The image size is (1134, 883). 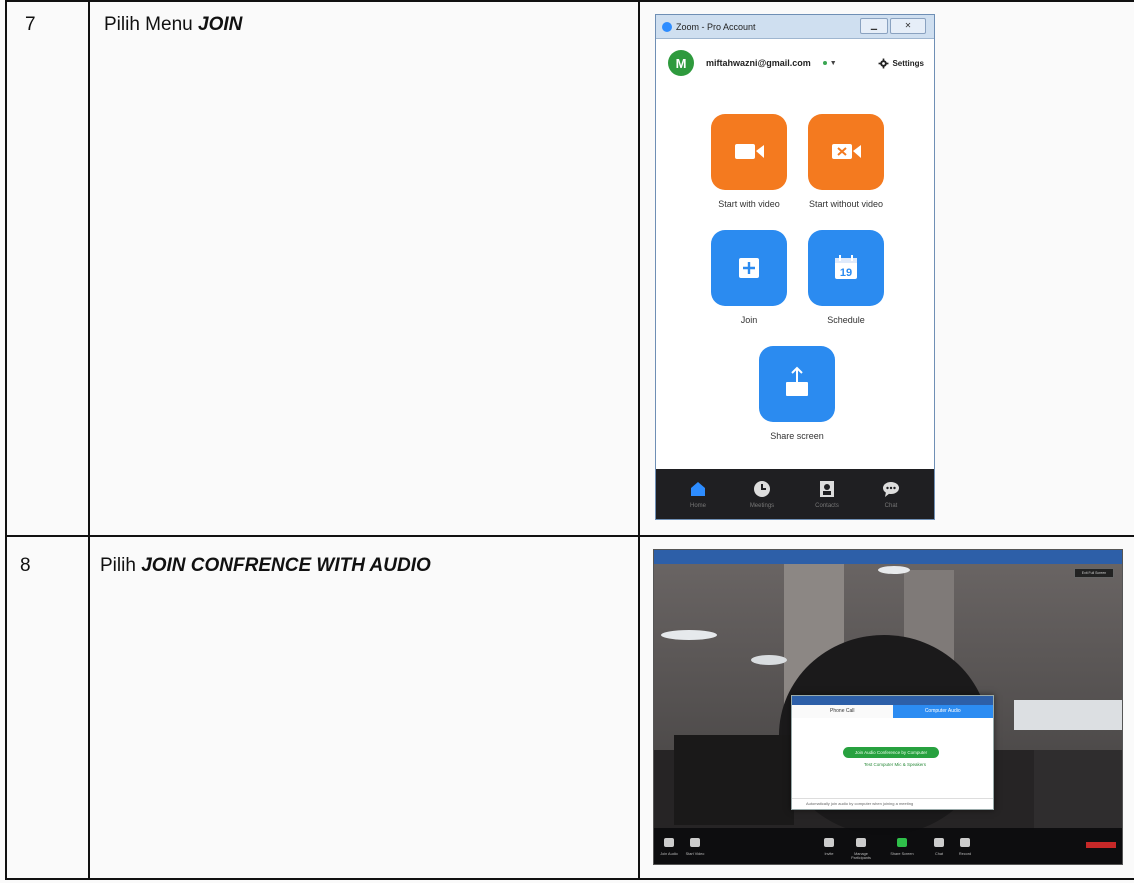 I want to click on table-border-left, so click(x=6, y=440).